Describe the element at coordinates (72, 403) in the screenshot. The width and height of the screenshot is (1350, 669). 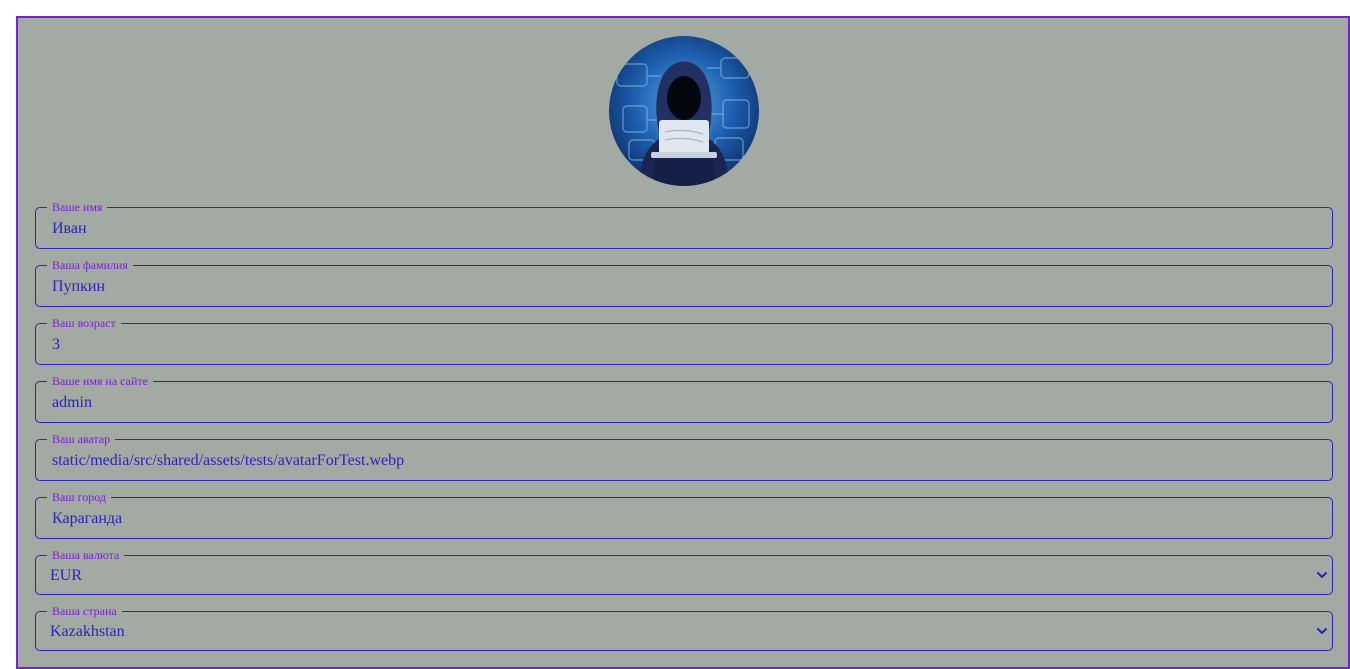
I see `username-value: admin` at that location.